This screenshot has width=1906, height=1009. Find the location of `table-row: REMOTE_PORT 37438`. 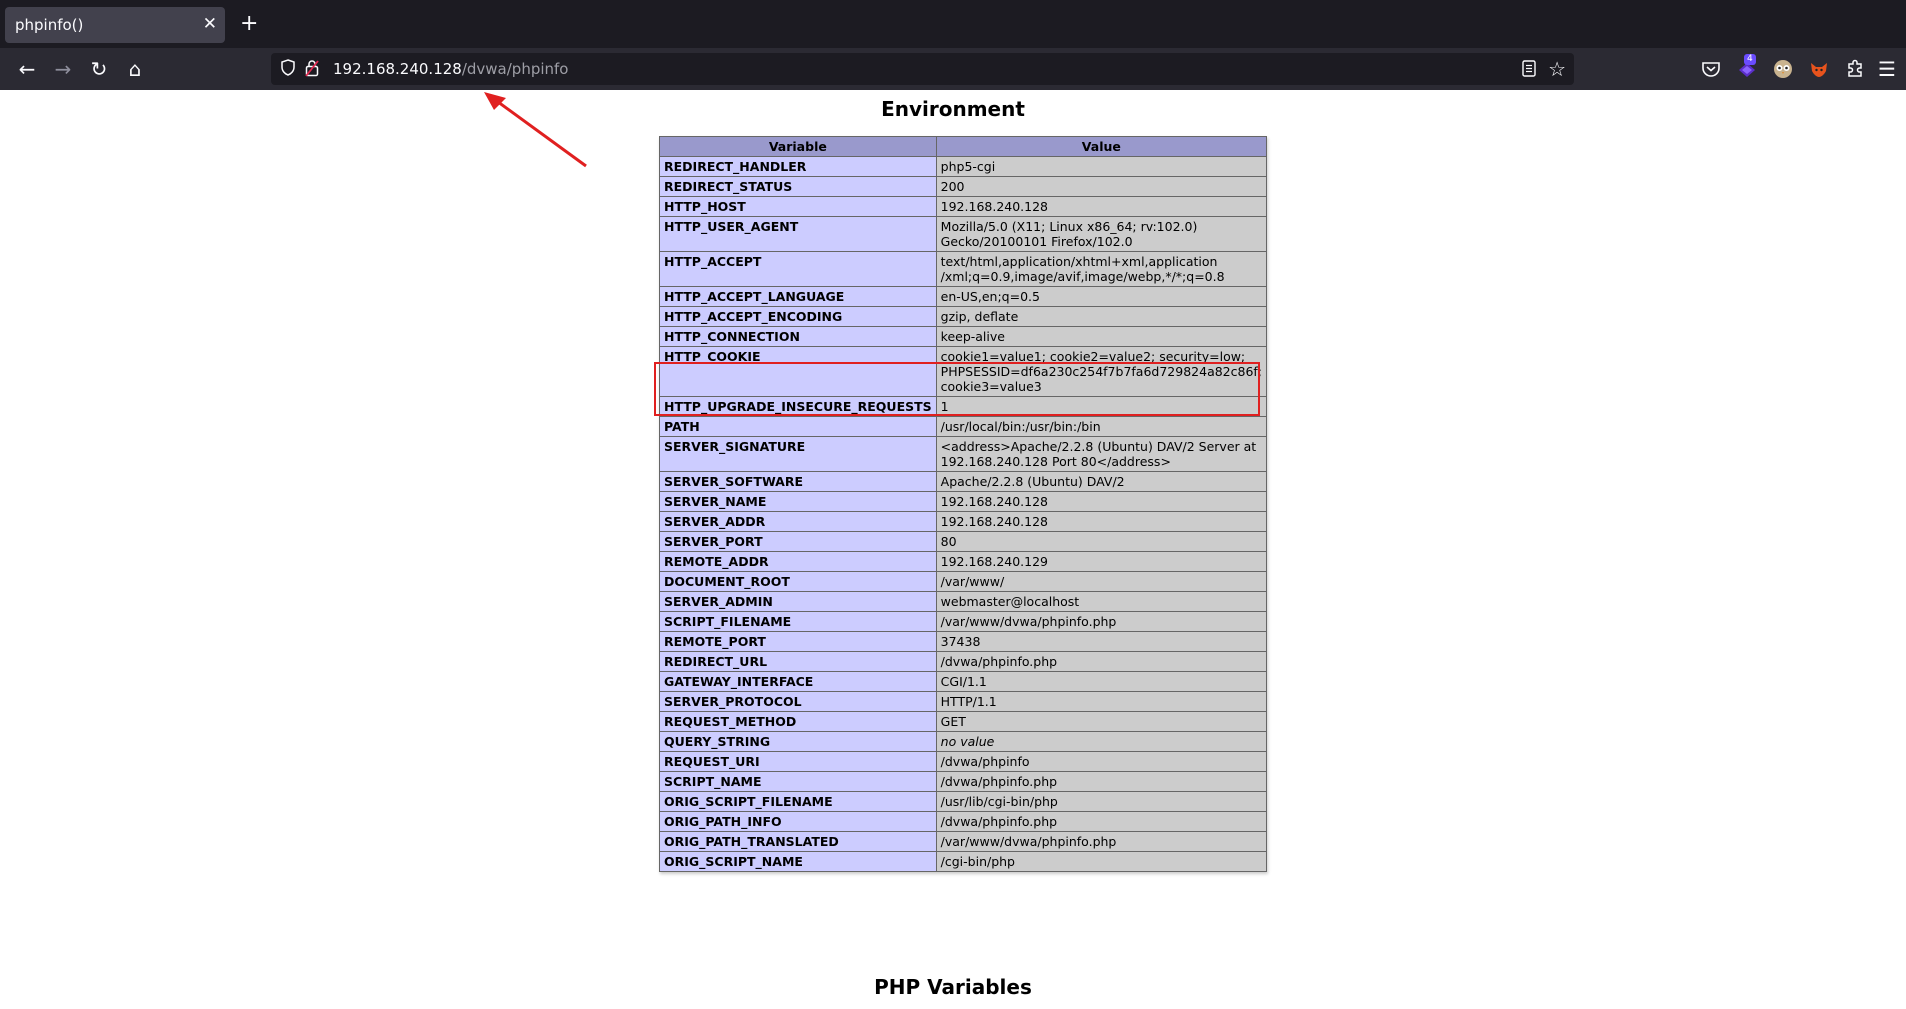

table-row: REMOTE_PORT 37438 is located at coordinates (963, 641).